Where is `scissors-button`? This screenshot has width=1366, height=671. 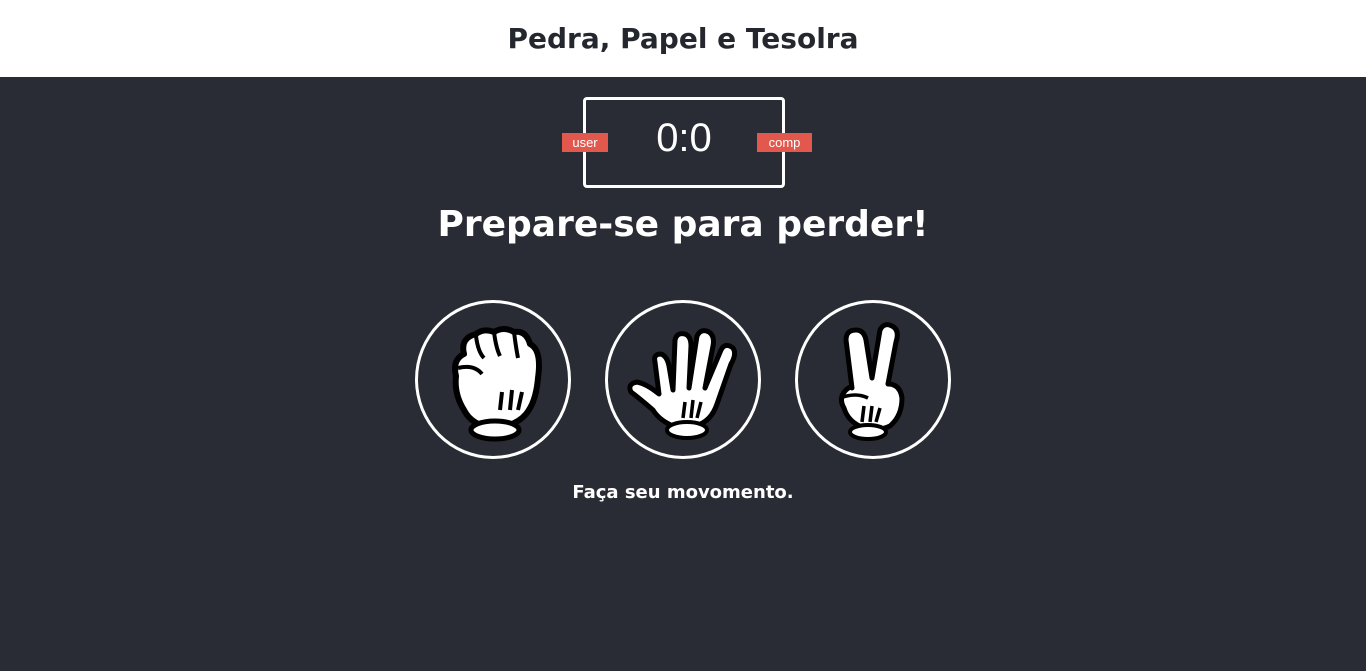
scissors-button is located at coordinates (873, 379).